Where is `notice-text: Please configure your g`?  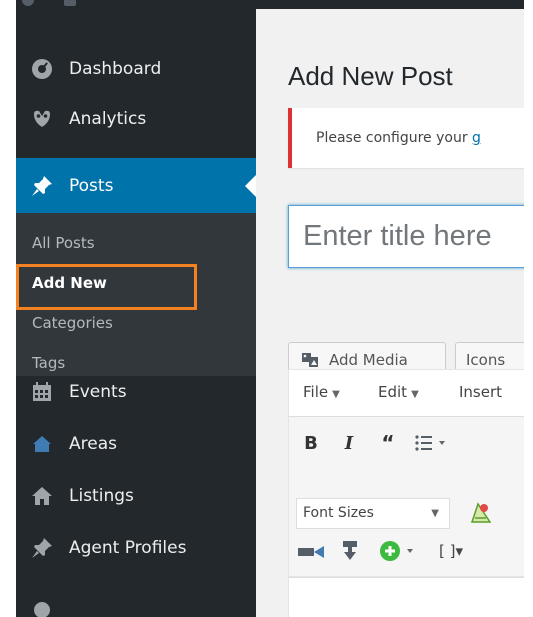 notice-text: Please configure your g is located at coordinates (398, 138).